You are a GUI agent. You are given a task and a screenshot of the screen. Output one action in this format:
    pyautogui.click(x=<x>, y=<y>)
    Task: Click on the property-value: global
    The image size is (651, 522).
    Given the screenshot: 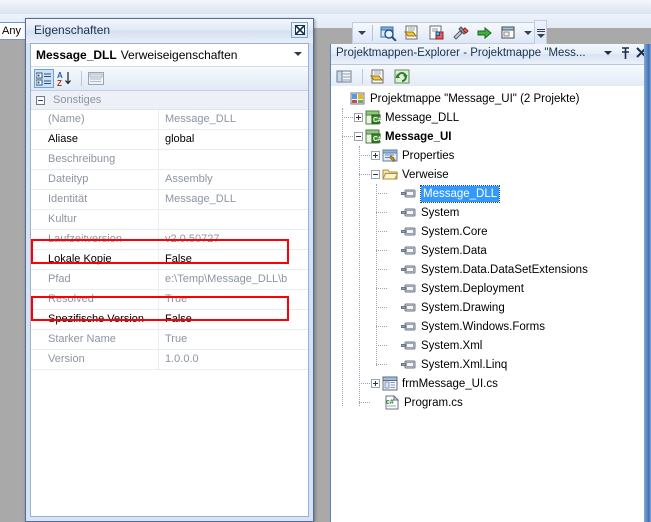 What is the action you would take?
    pyautogui.click(x=233, y=139)
    